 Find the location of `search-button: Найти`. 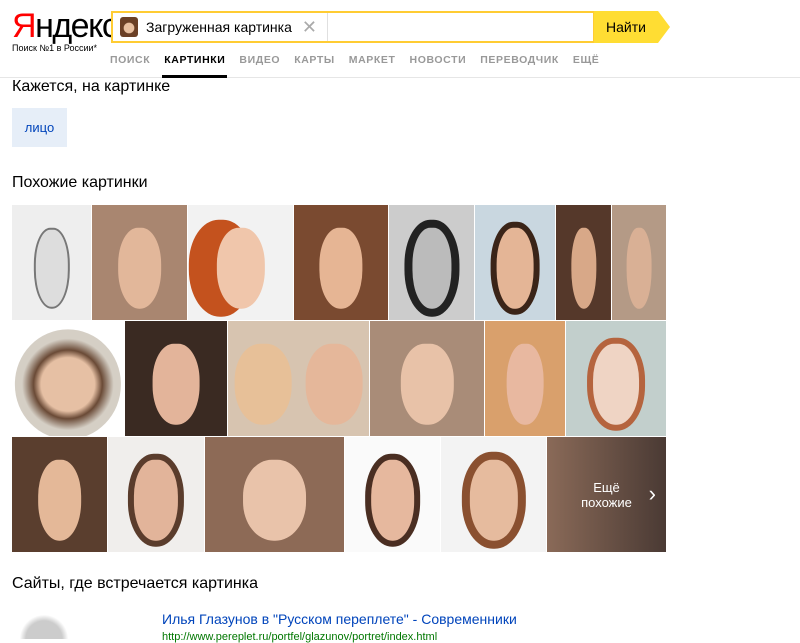

search-button: Найти is located at coordinates (632, 27).